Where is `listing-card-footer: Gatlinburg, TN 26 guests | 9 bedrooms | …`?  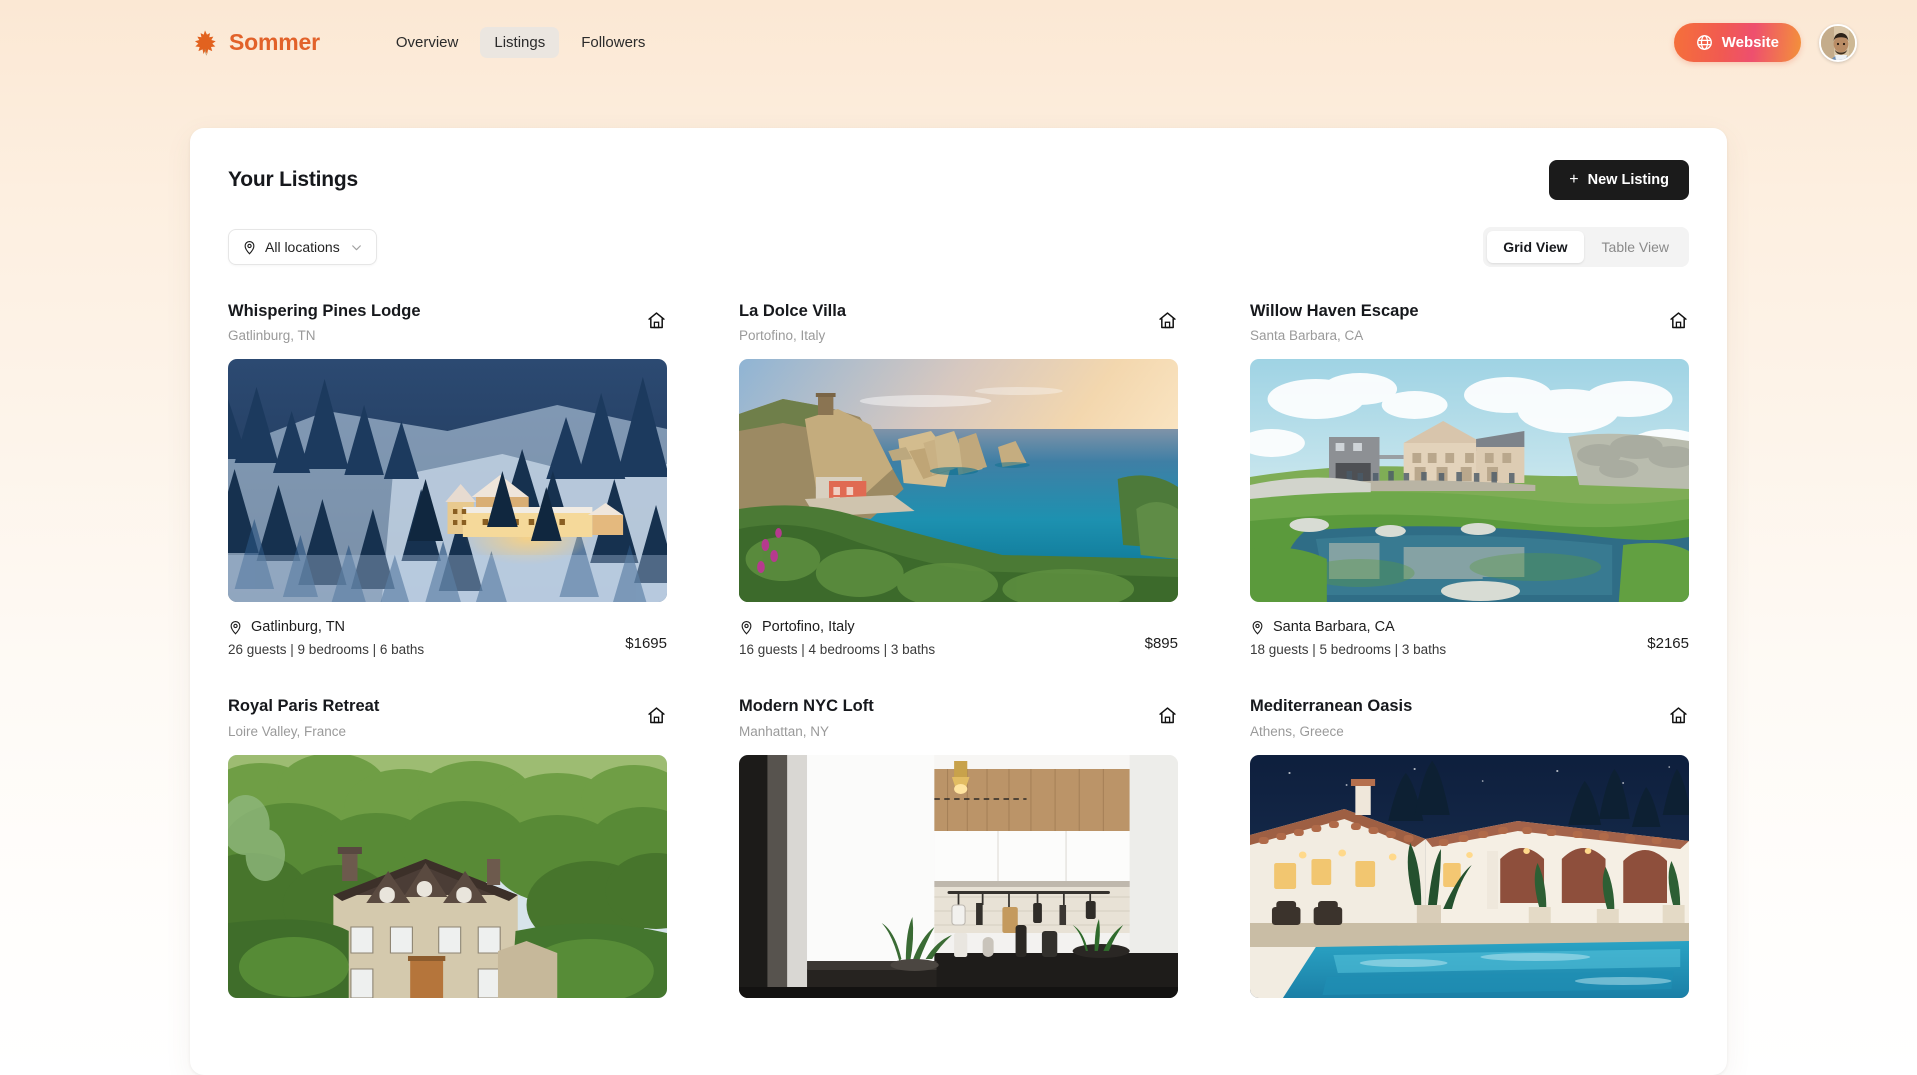
listing-card-footer: Gatlinburg, TN 26 guests | 9 bedrooms | … is located at coordinates (447, 638).